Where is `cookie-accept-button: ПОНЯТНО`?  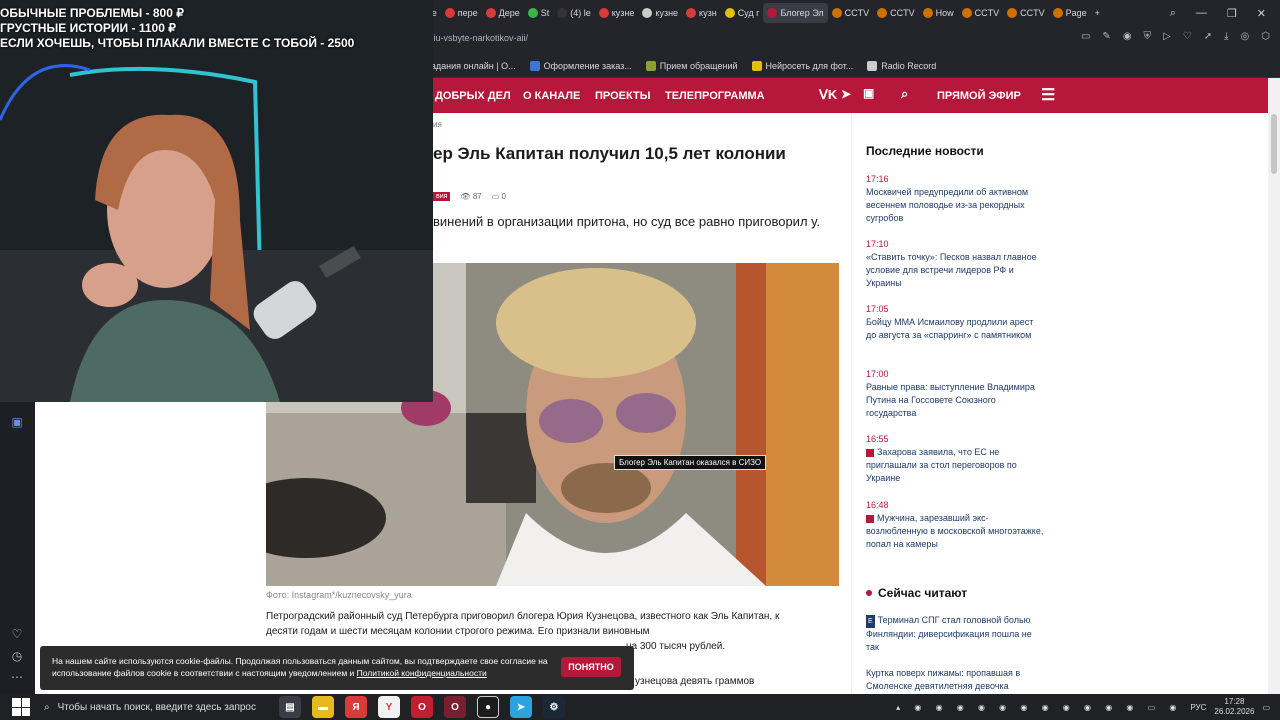 cookie-accept-button: ПОНЯТНО is located at coordinates (591, 667).